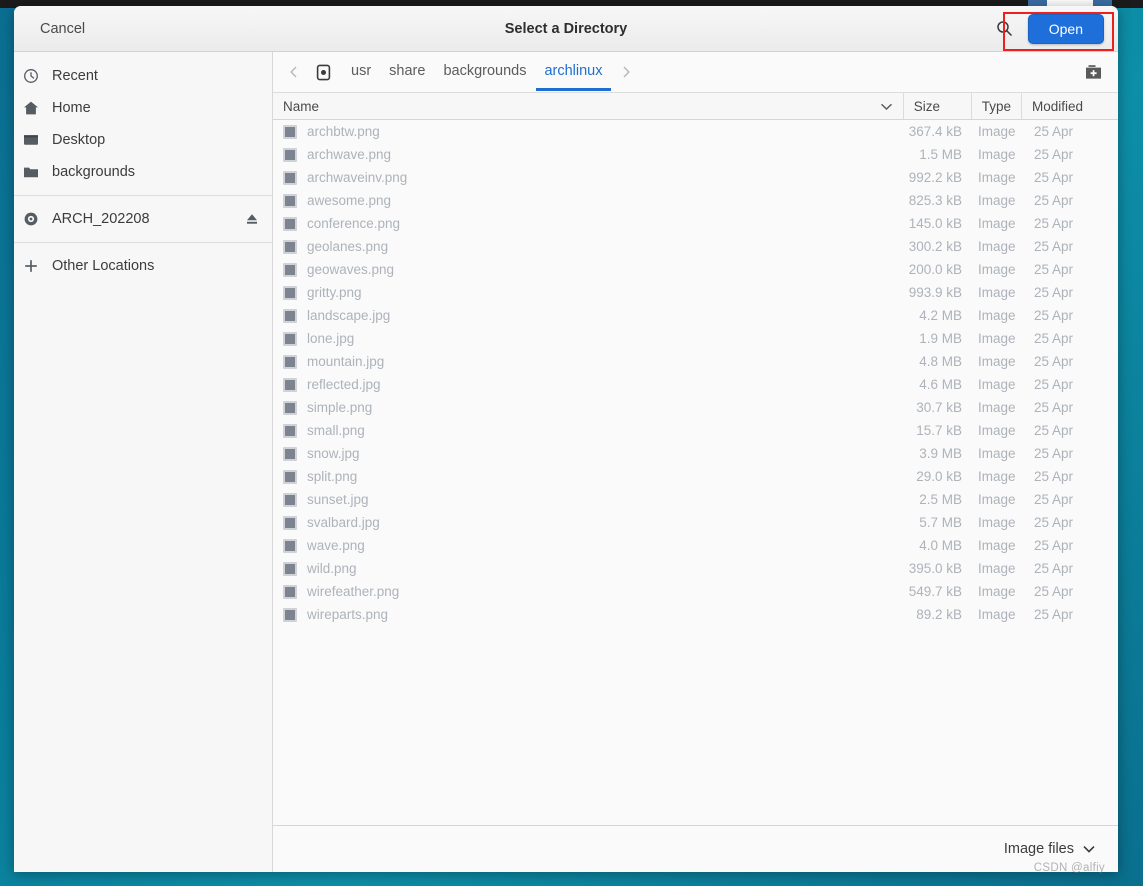  Describe the element at coordinates (1093, 72) in the screenshot. I see `new-folder-icon` at that location.